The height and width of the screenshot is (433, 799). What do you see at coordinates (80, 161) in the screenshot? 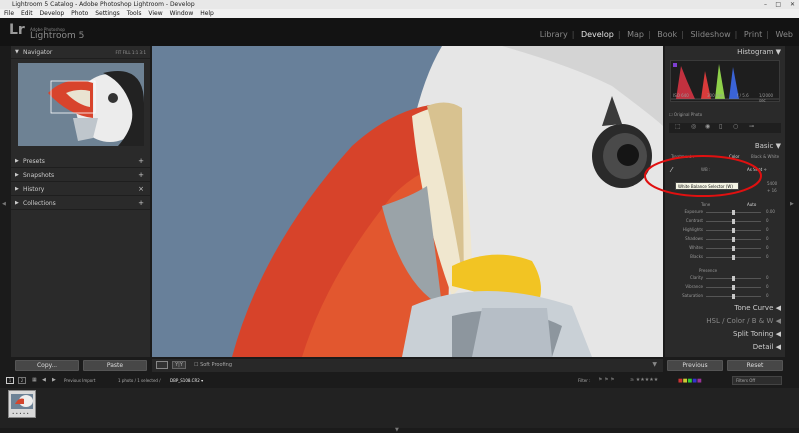
I see `presets-header: ▶ Presets +` at bounding box center [80, 161].